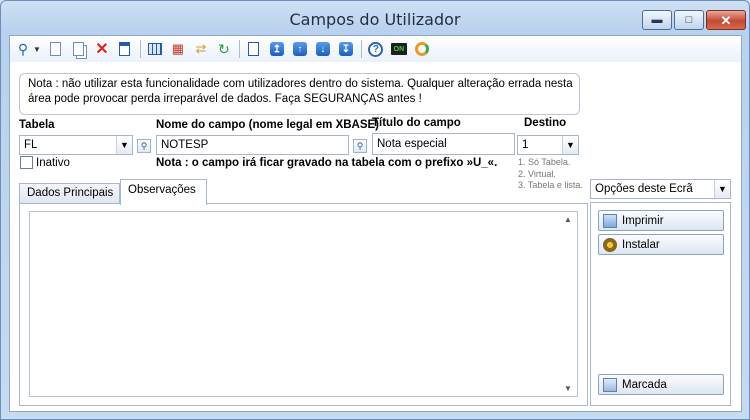 The height and width of the screenshot is (420, 750). Describe the element at coordinates (644, 189) in the screenshot. I see `options-select-value: Opções deste Ecrã` at that location.